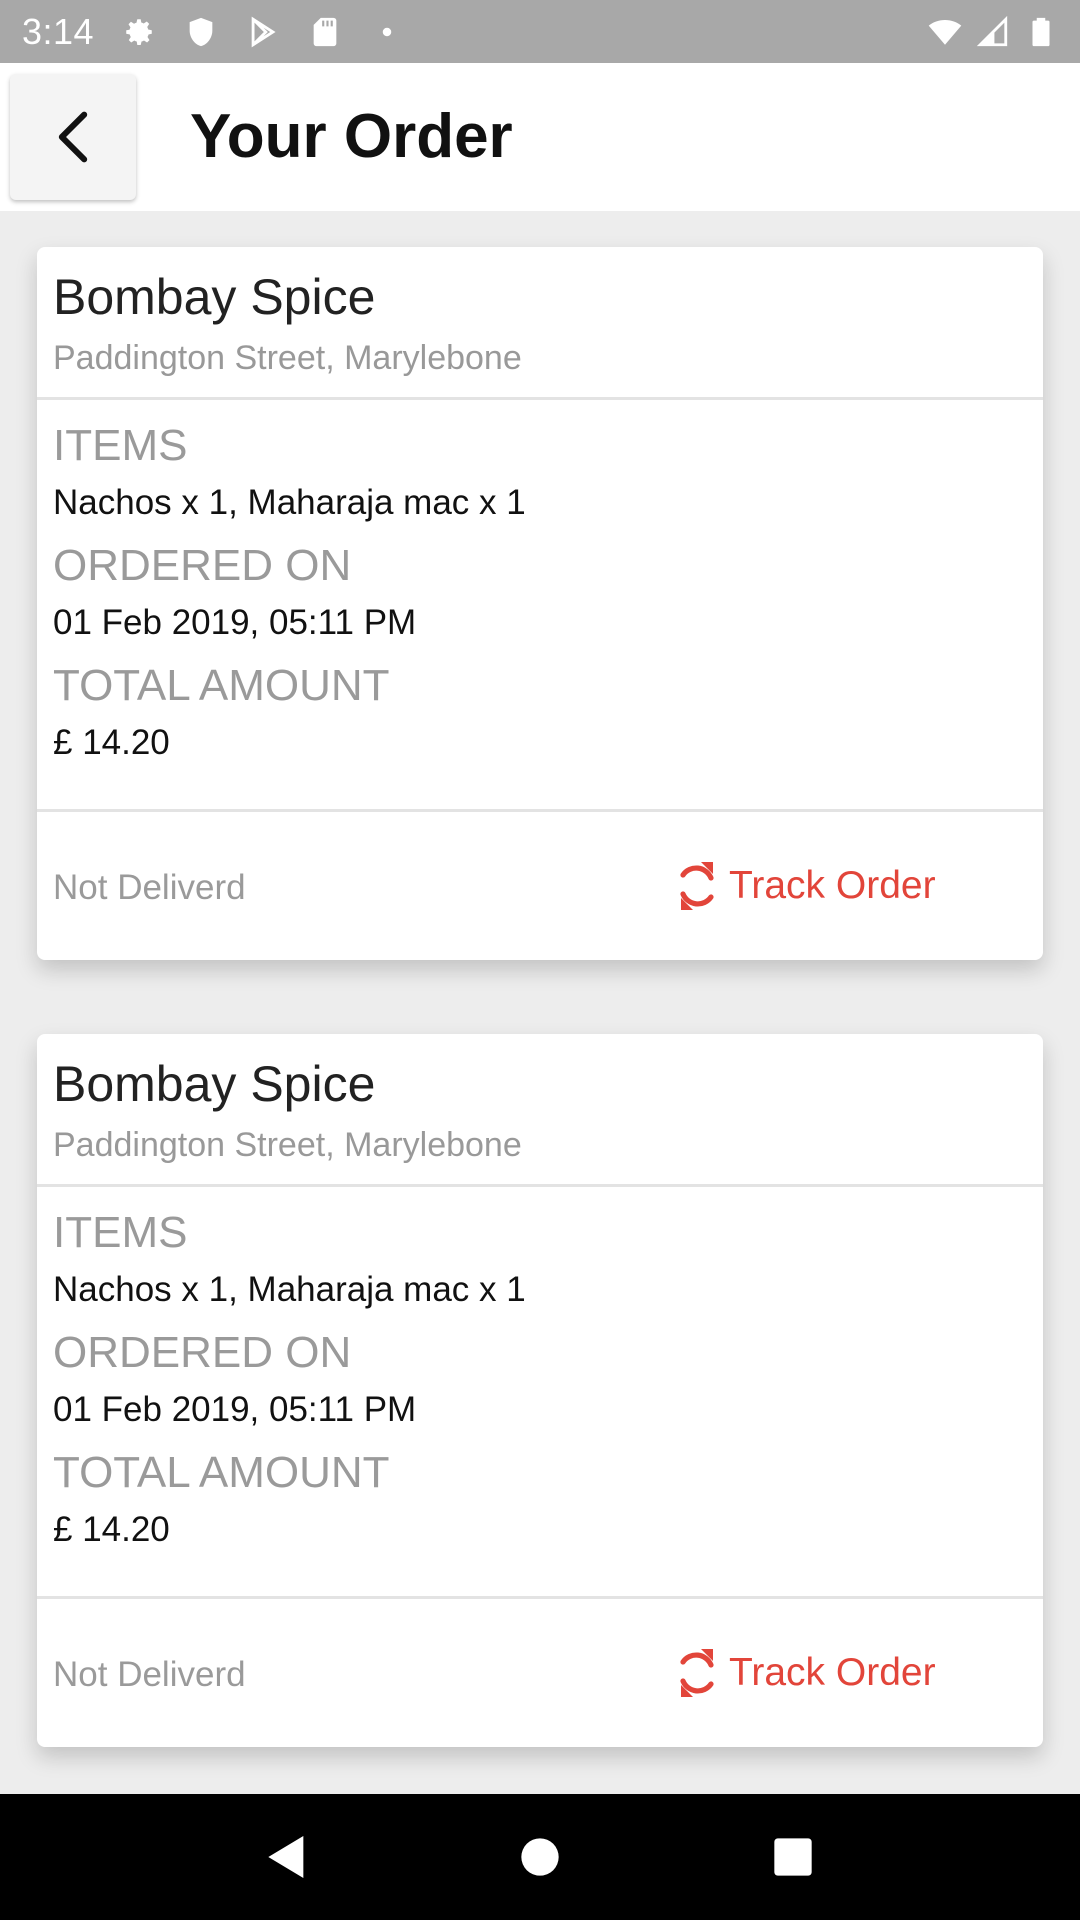  I want to click on chevron-left-icon, so click(73, 137).